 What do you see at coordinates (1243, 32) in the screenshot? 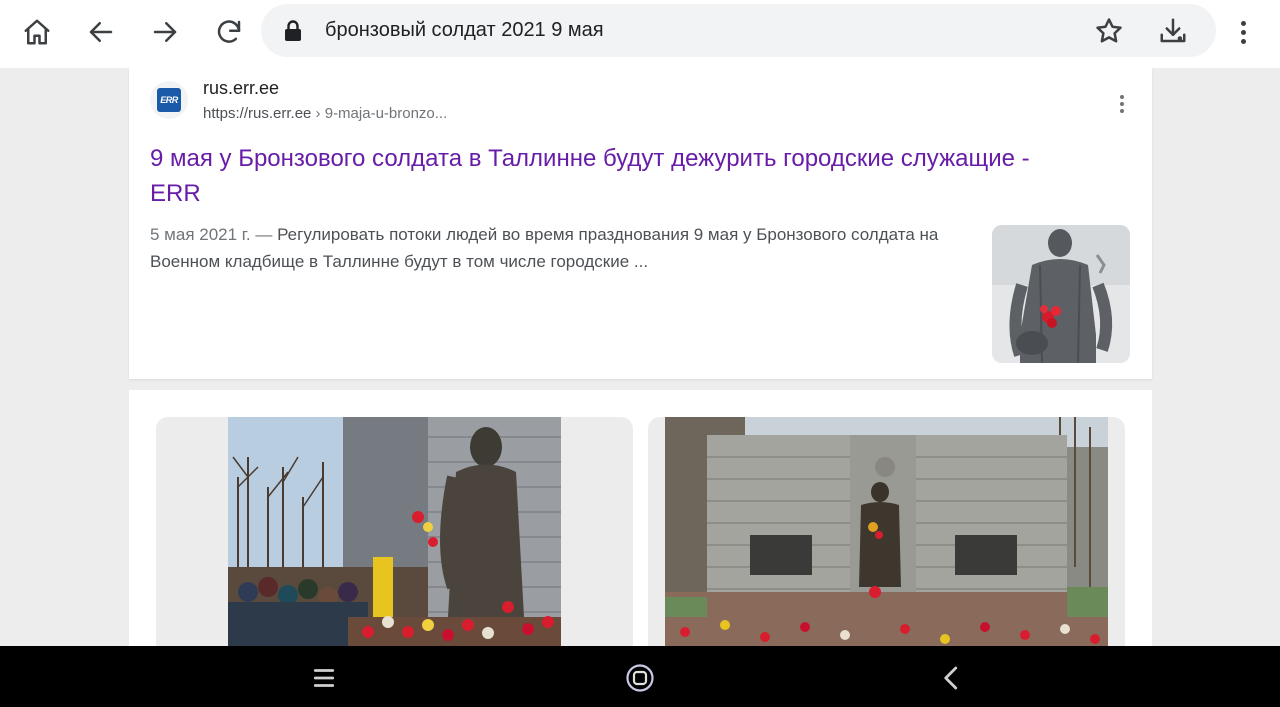
I see `more-vert-icon` at bounding box center [1243, 32].